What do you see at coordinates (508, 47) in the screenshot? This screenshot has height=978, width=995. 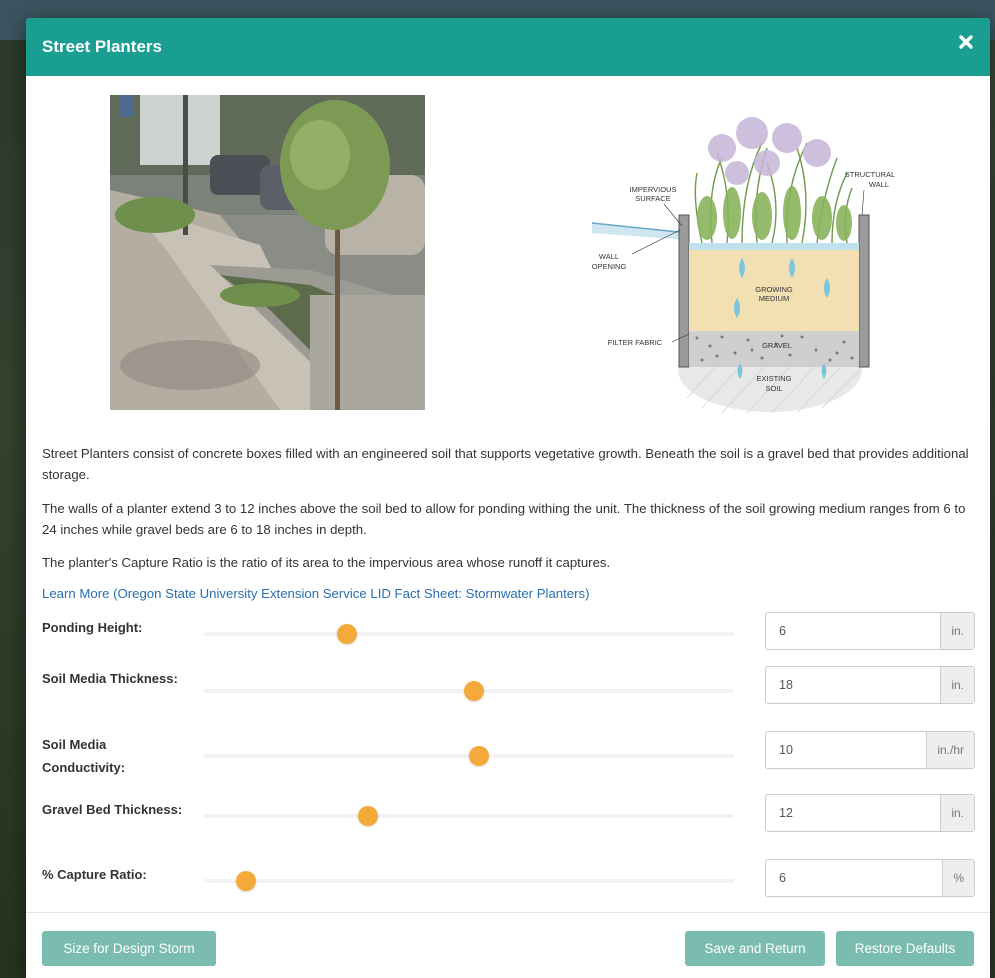 I see `dialog-header: Street Planters` at bounding box center [508, 47].